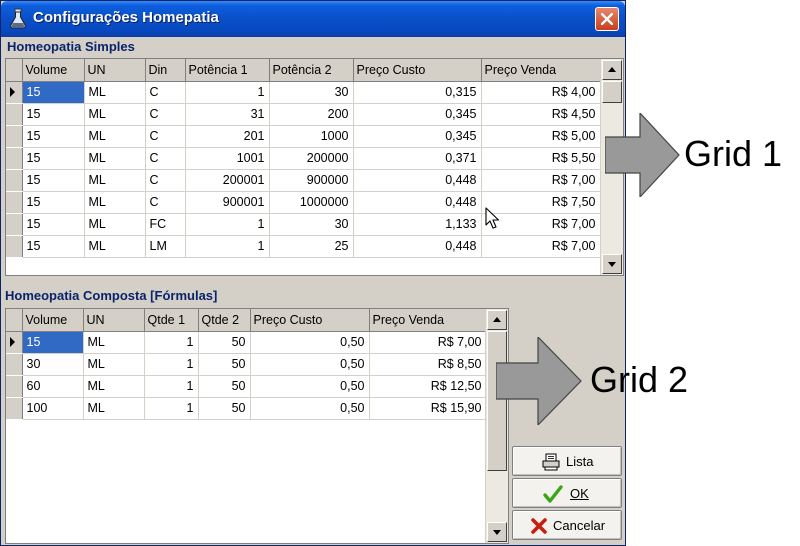  Describe the element at coordinates (114, 320) in the screenshot. I see `grid2-col-un: UN` at that location.